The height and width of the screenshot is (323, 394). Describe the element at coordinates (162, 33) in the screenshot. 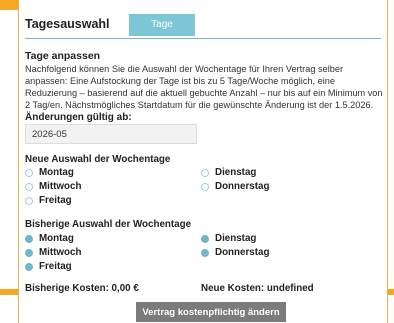

I see `tab-tage-anpassen: Tage anpassen` at that location.